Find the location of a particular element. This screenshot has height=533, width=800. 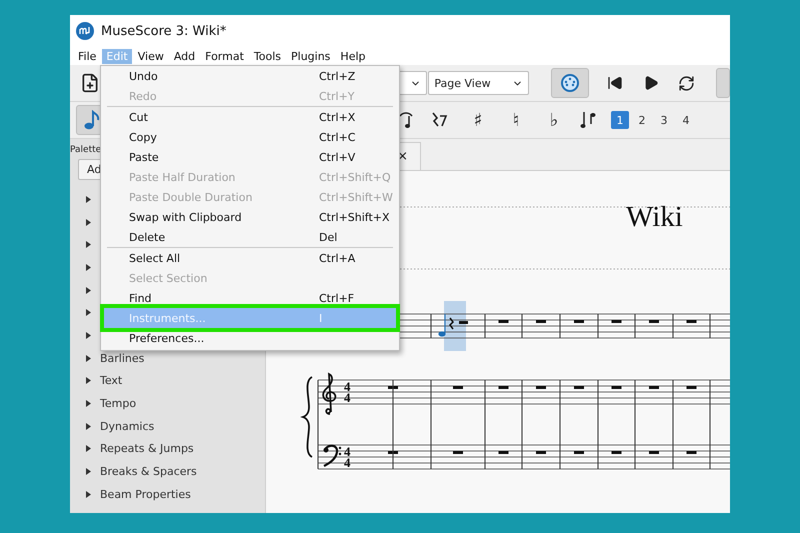

window-title: MuseScore 3: Wiki* is located at coordinates (163, 31).